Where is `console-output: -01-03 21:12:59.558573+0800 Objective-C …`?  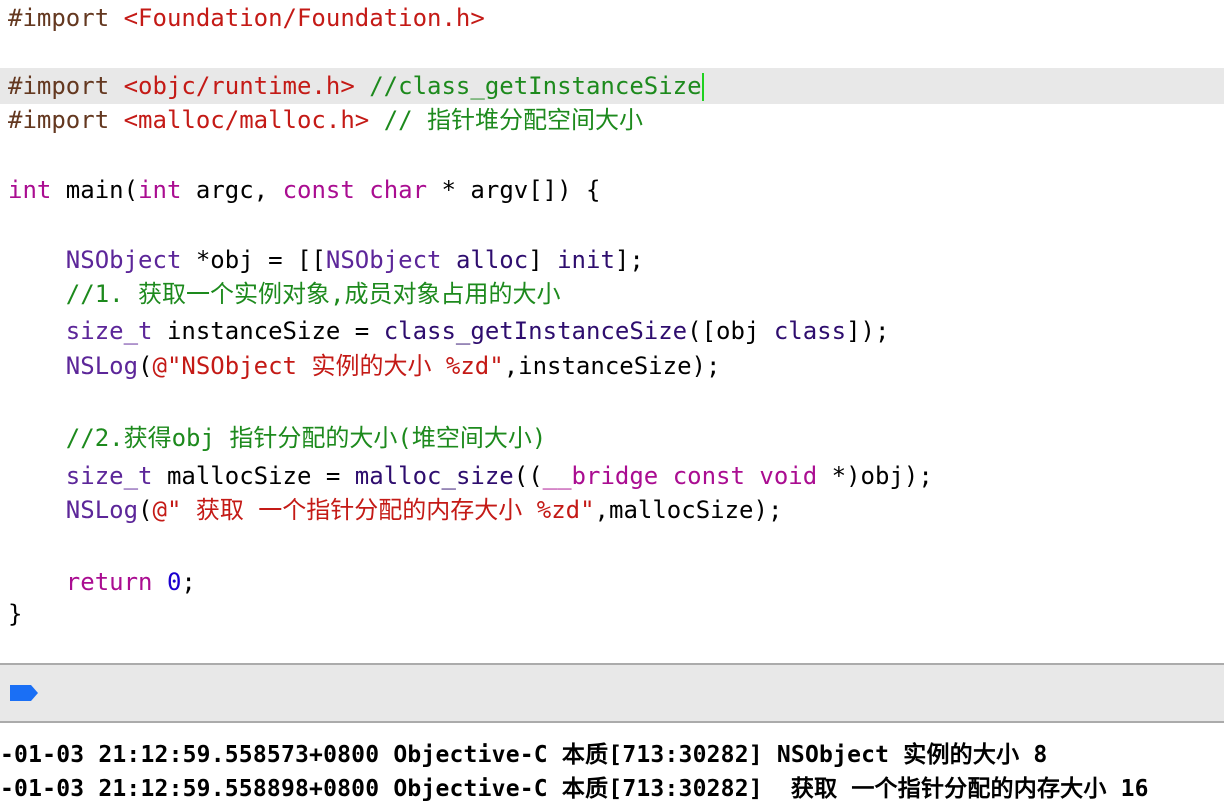 console-output: -01-03 21:12:59.558573+0800 Objective-C … is located at coordinates (612, 762).